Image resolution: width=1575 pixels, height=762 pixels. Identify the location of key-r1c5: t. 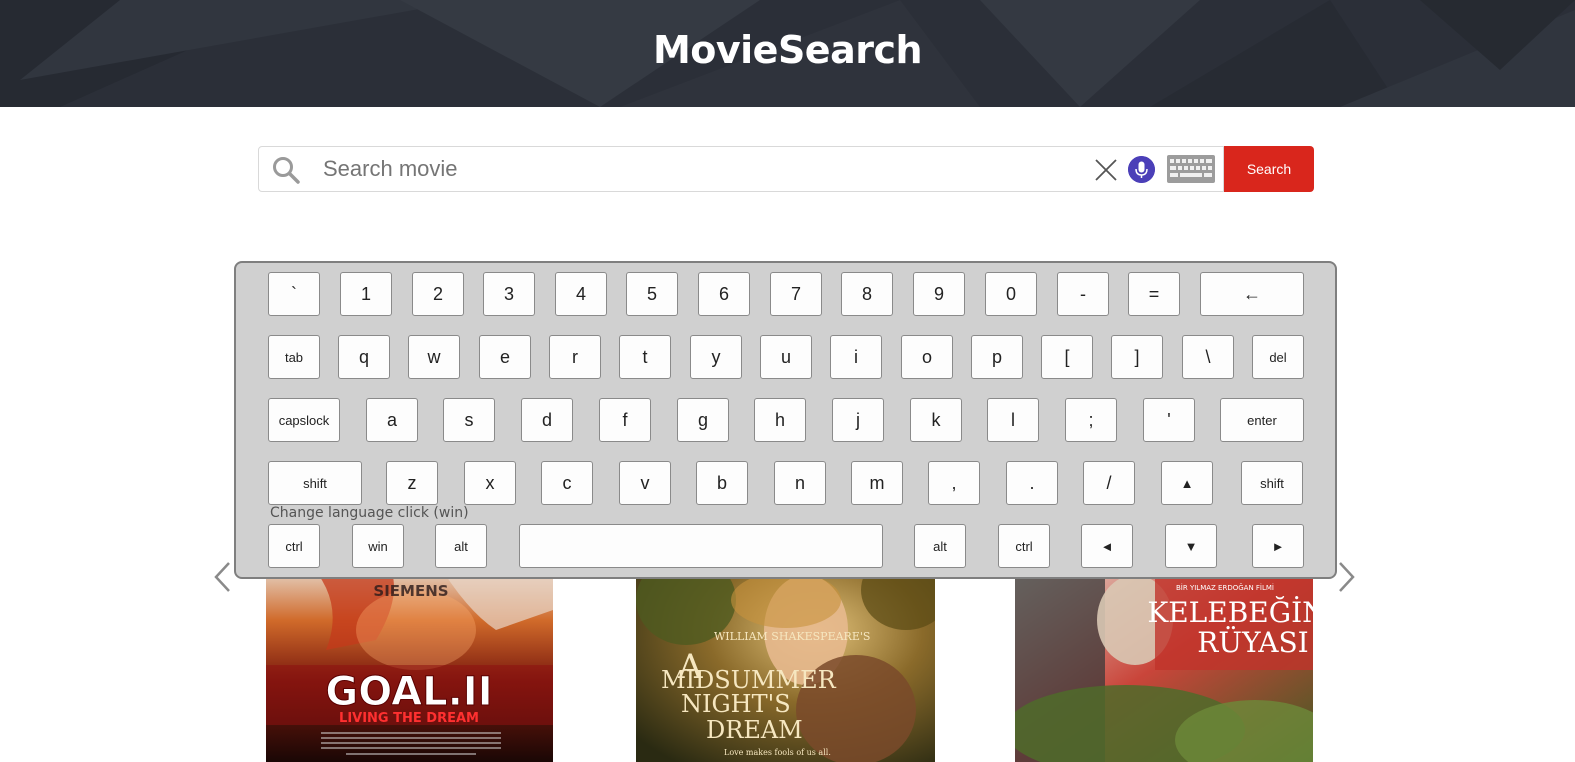
(645, 357).